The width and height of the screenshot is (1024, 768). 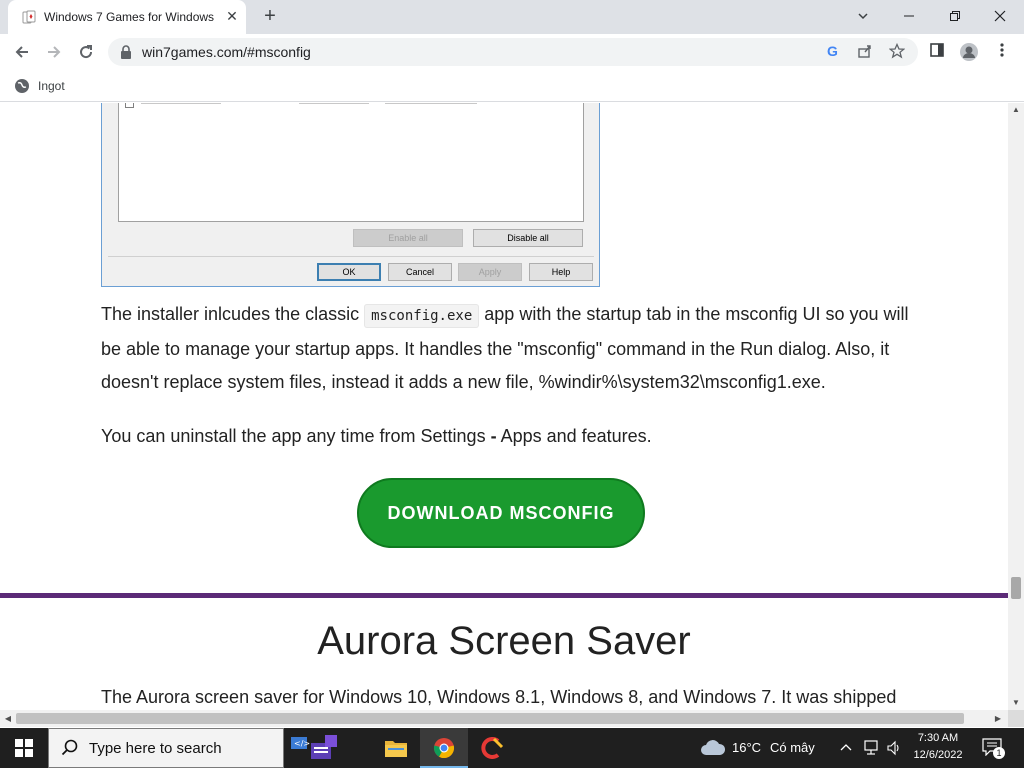 I want to click on browser-toolbar: win7games.com/#msconfig G, so click(x=512, y=52).